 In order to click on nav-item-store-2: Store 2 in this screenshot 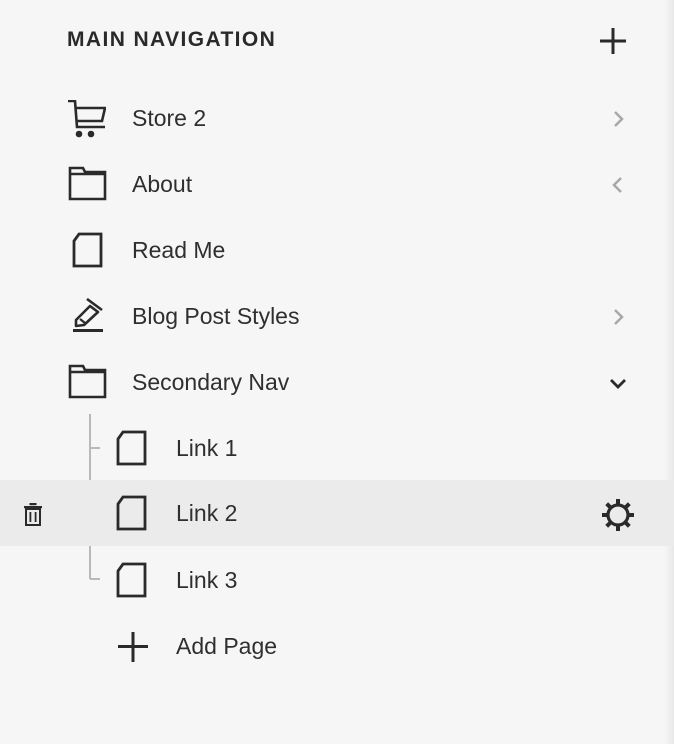, I will do `click(337, 118)`.